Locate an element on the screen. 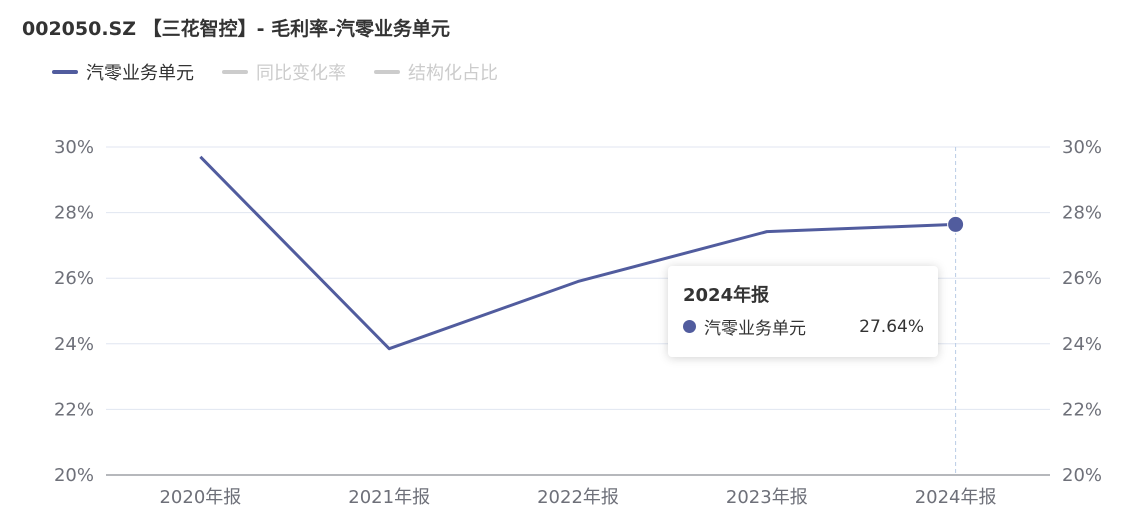  y-tick-label-right: 26% is located at coordinates (1082, 278).